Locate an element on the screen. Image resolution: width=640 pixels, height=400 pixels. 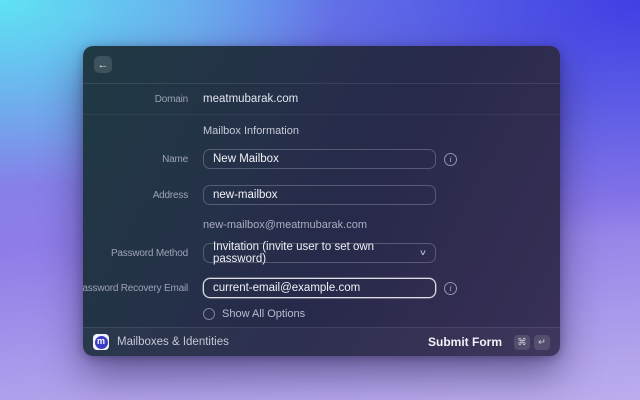
name-field-row: Name i is located at coordinates (321, 159).